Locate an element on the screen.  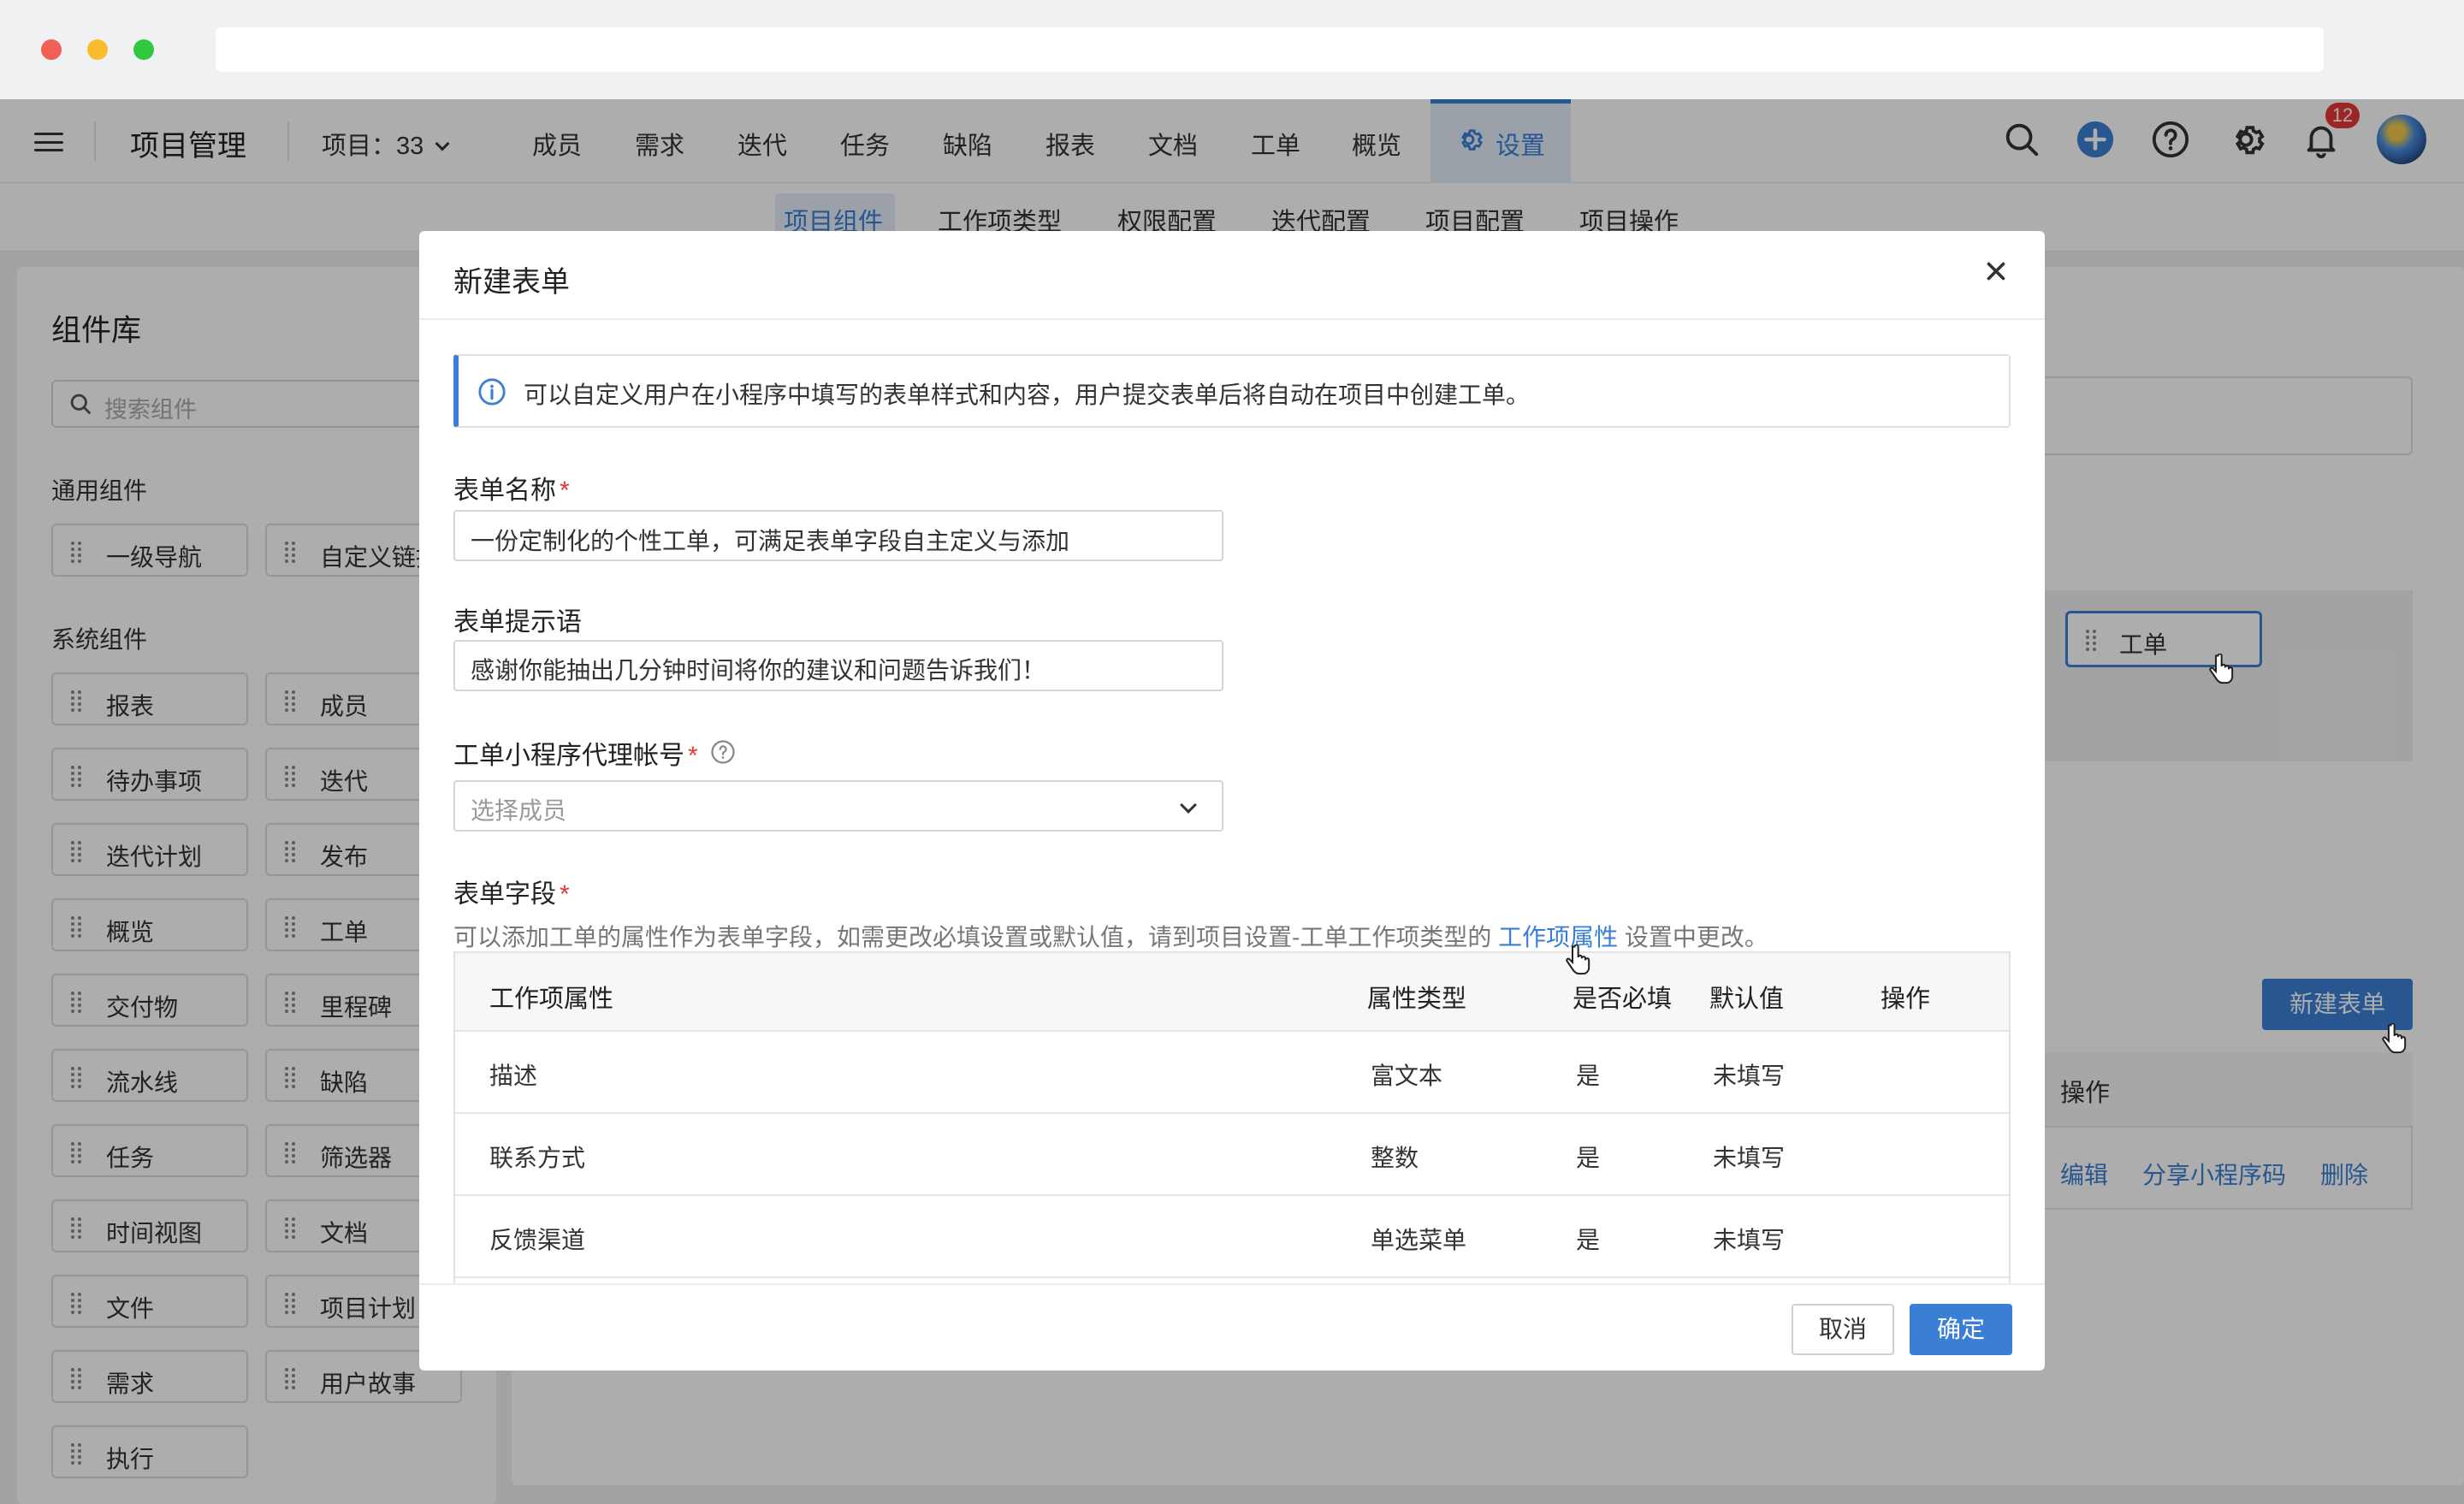
agent-account-label: 工单小程序代理帐号 * is located at coordinates (575, 753).